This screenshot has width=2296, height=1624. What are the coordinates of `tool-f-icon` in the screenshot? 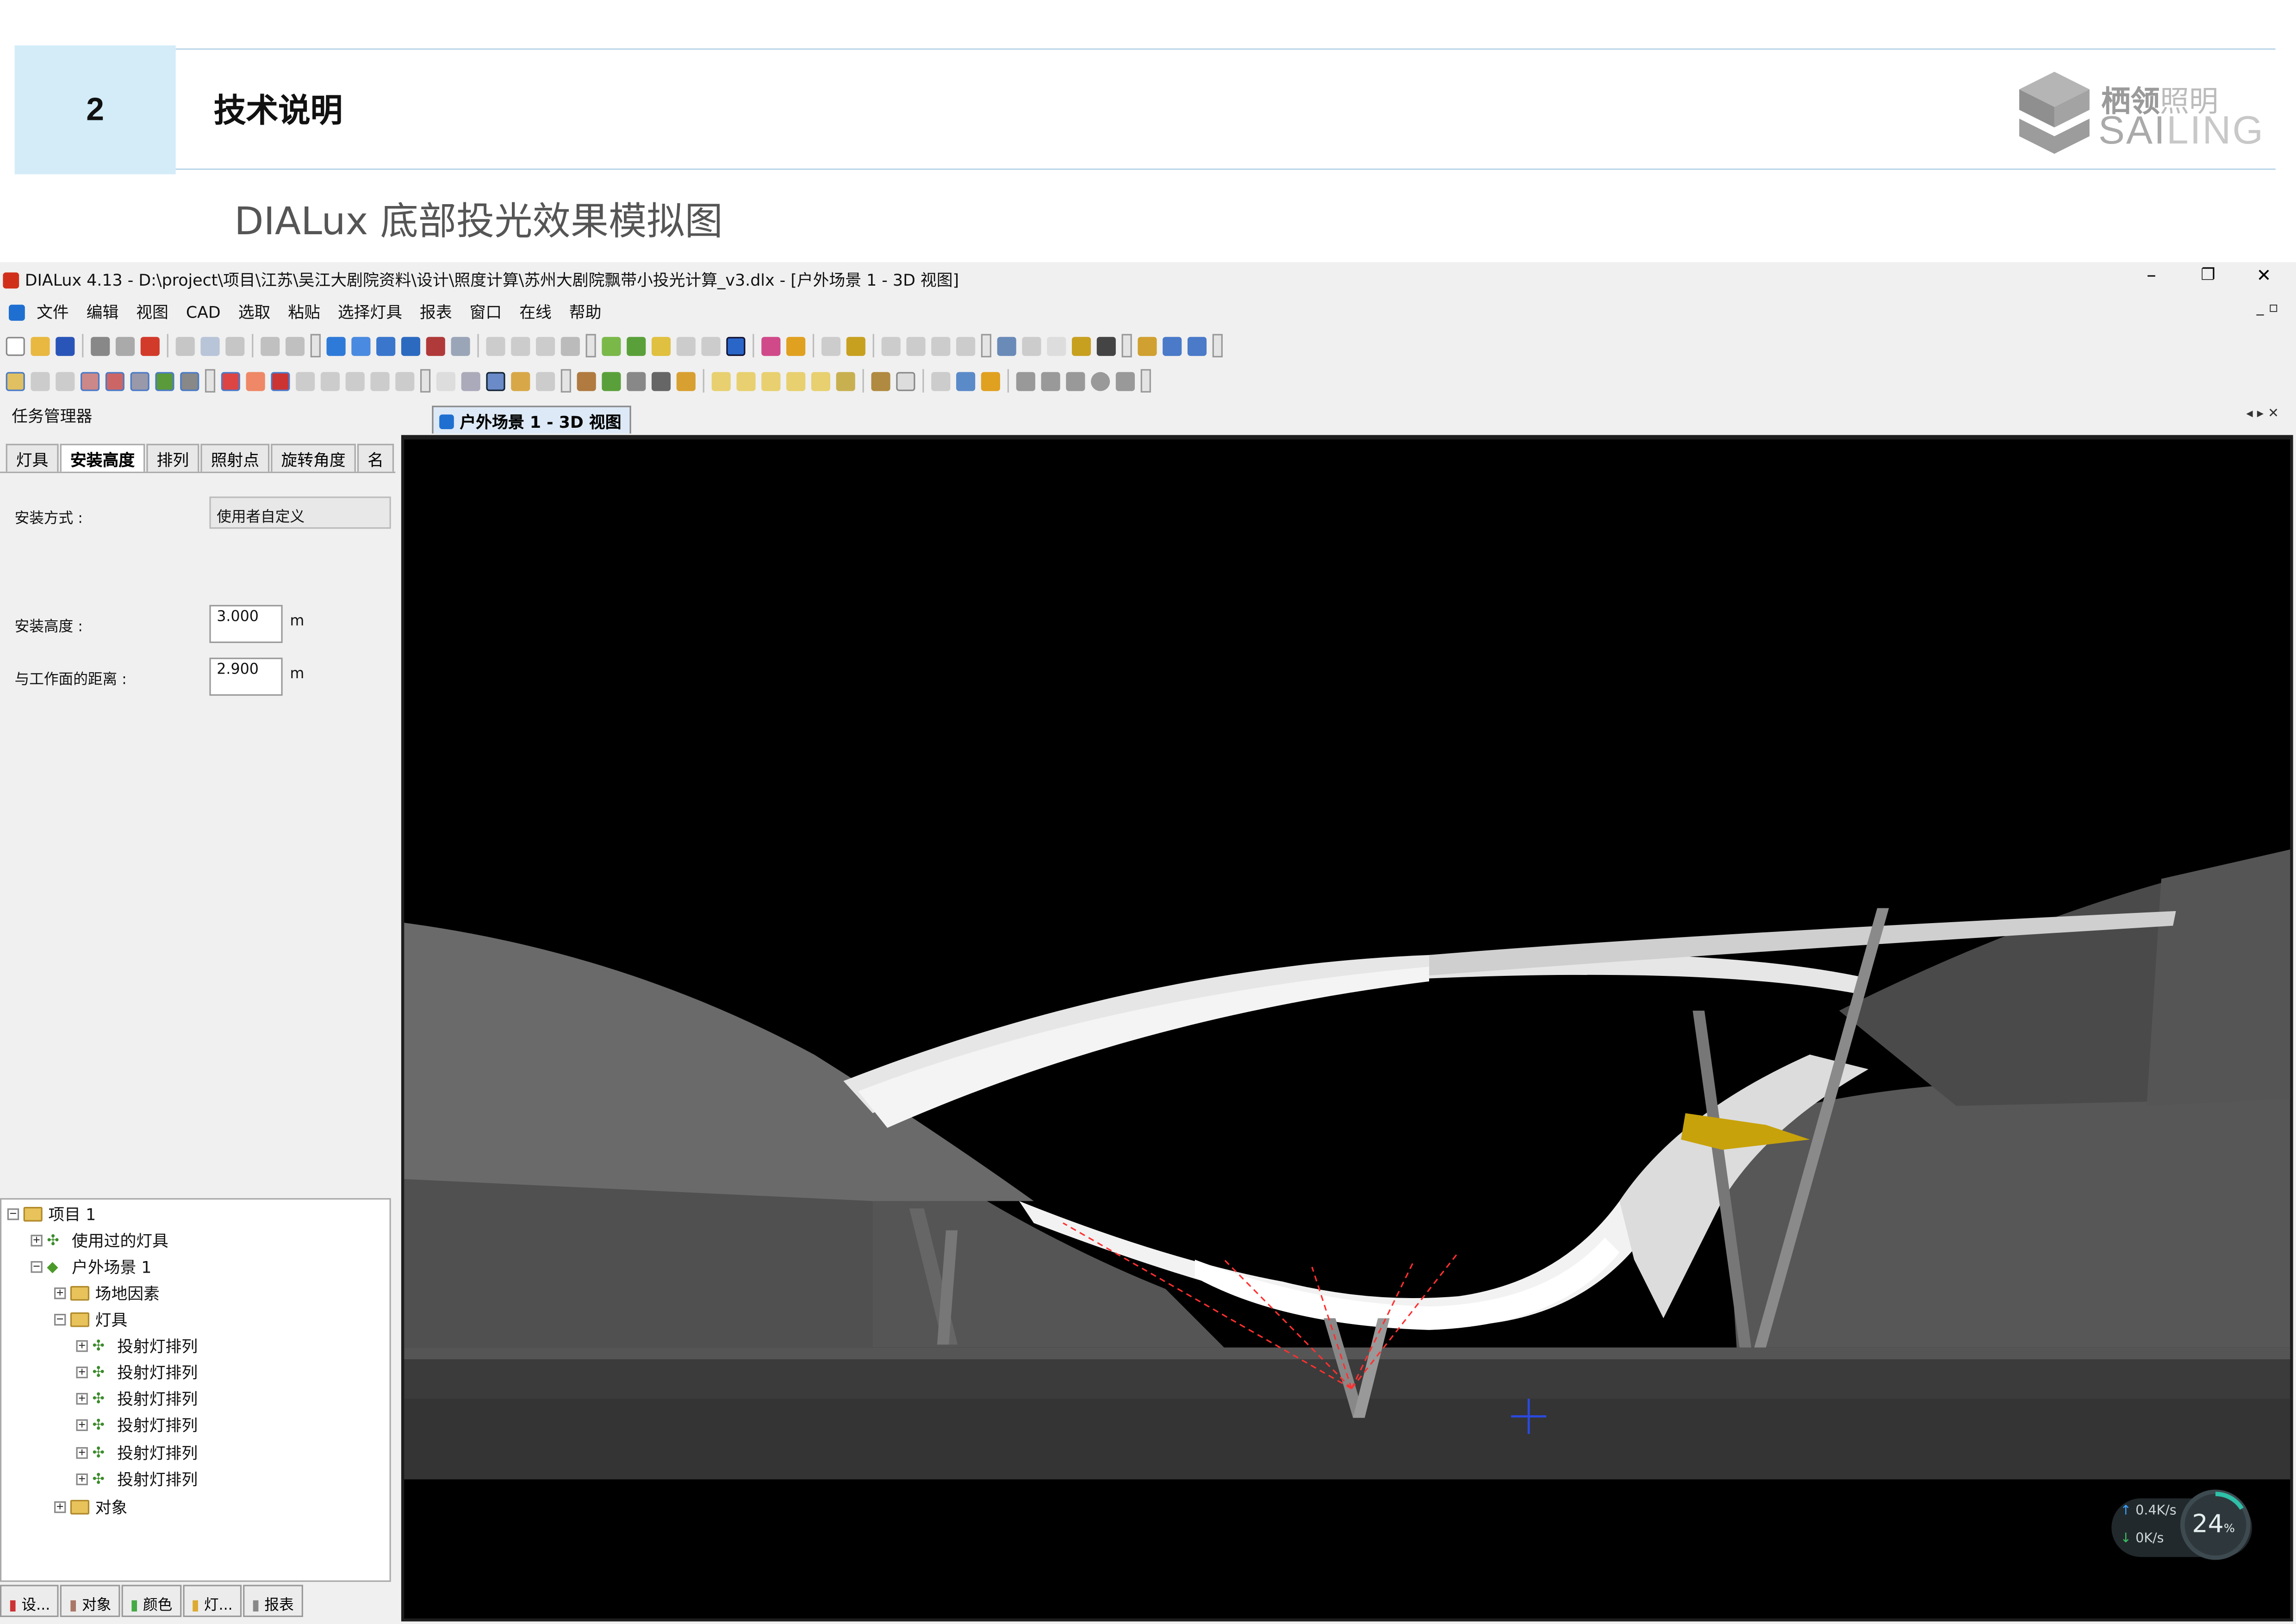 It's located at (831, 346).